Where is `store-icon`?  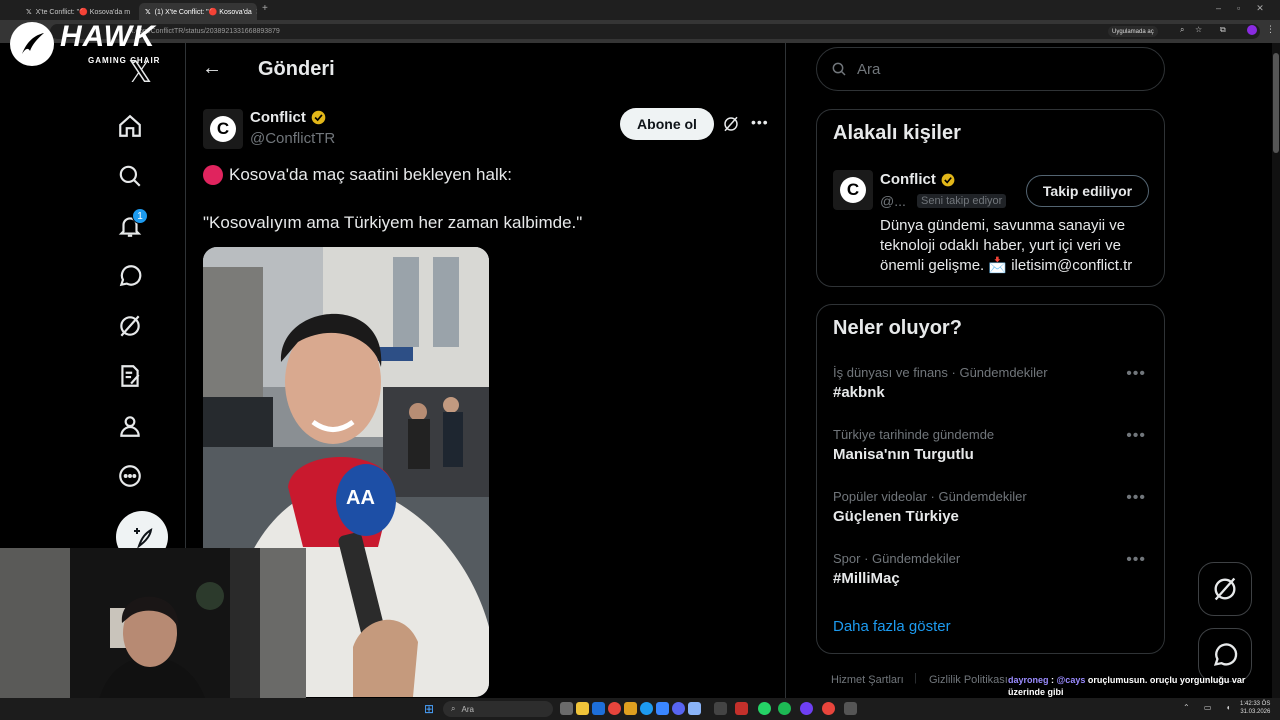
store-icon is located at coordinates (598, 708).